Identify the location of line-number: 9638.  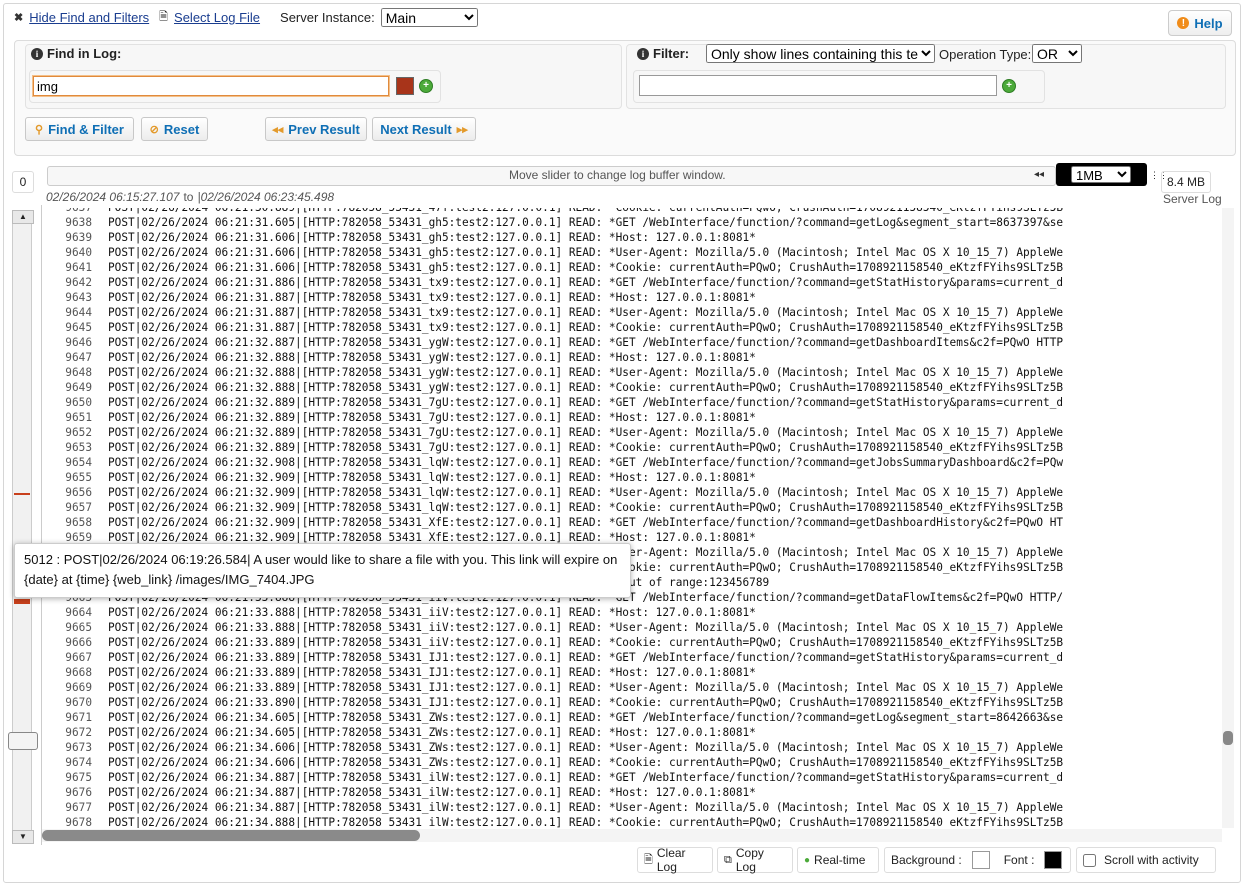
(78, 222).